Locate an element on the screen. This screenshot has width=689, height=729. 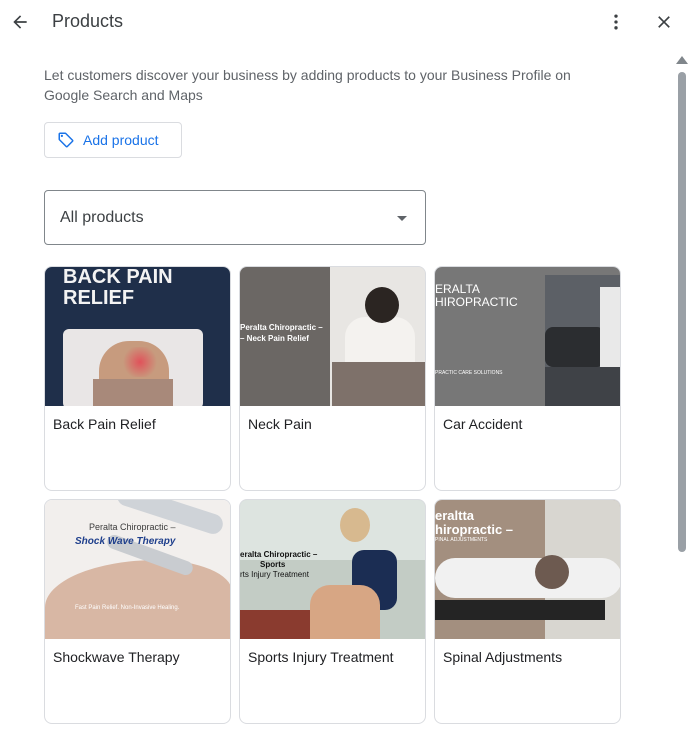
dialog-header: Products is located at coordinates (344, 22).